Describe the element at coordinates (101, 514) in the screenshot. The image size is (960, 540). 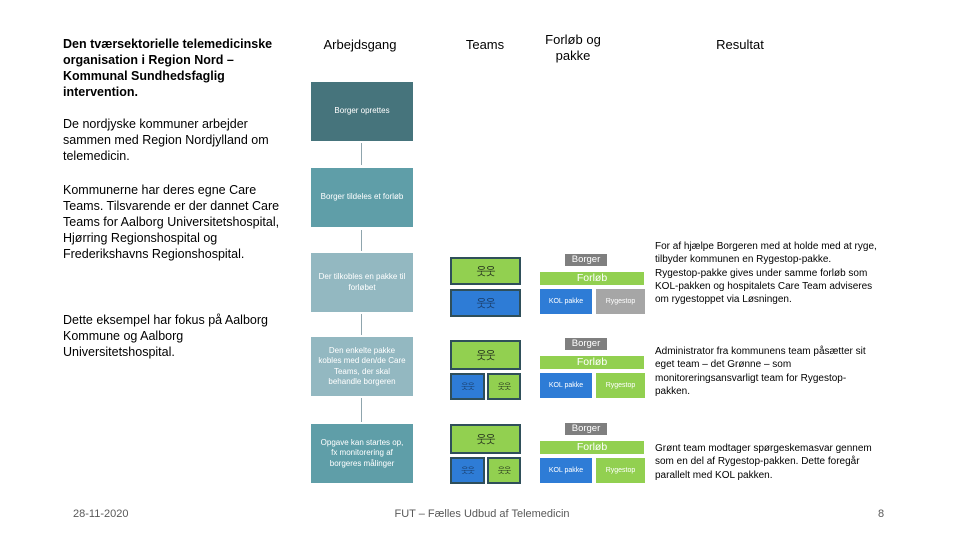
I see `footer-date: 28-11-2020` at that location.